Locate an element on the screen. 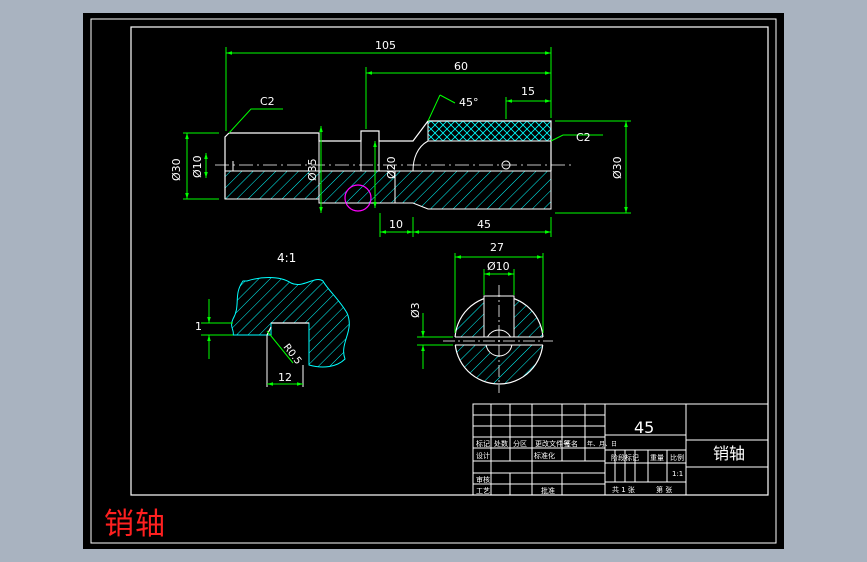  tb-zone: 分区 is located at coordinates (520, 443).